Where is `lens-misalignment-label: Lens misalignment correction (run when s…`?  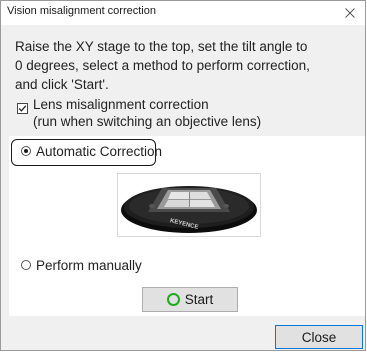
lens-misalignment-label: Lens misalignment correction (run when s… is located at coordinates (147, 113).